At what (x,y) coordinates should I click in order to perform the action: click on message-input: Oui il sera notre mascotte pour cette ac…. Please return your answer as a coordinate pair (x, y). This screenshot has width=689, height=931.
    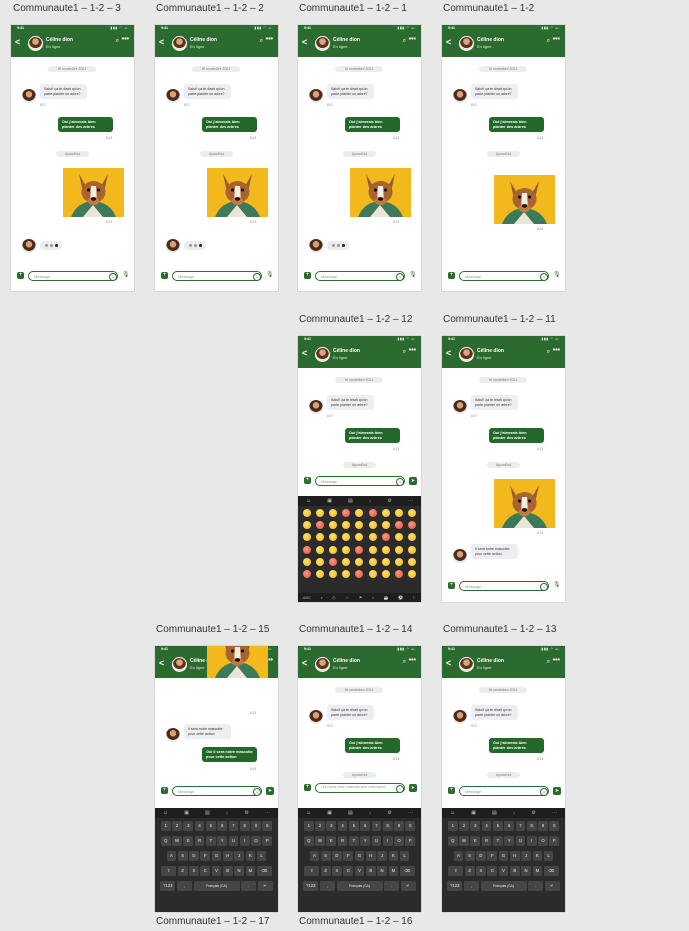
    Looking at the image, I should click on (360, 788).